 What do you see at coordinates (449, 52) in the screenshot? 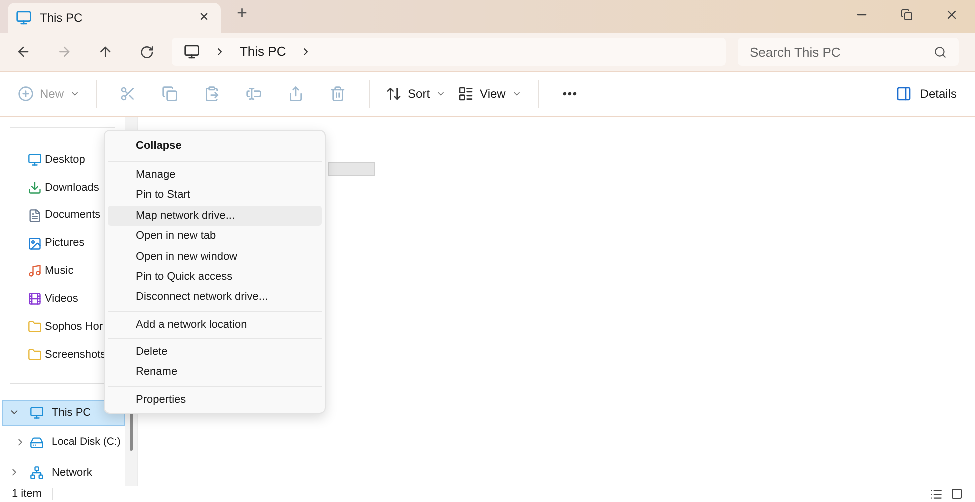
I see `address-bar: This PC` at bounding box center [449, 52].